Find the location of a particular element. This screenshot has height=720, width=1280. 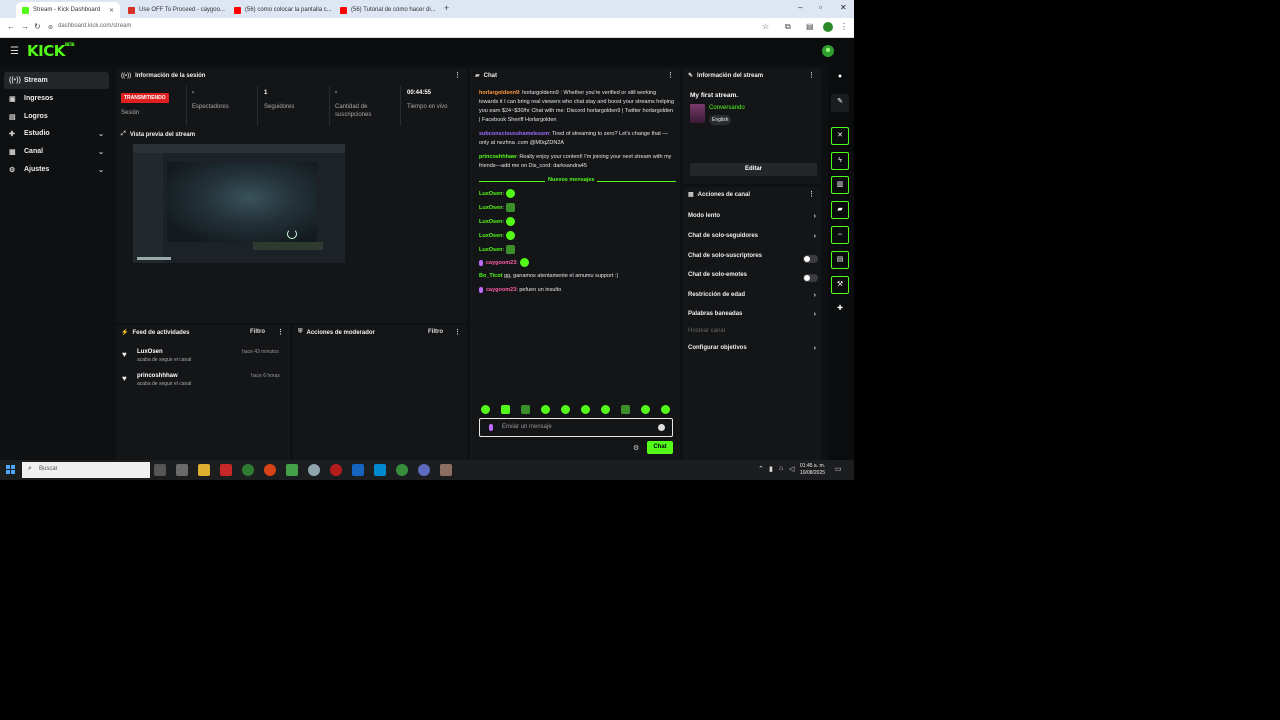

network-icon: ⌂ is located at coordinates (781, 468).